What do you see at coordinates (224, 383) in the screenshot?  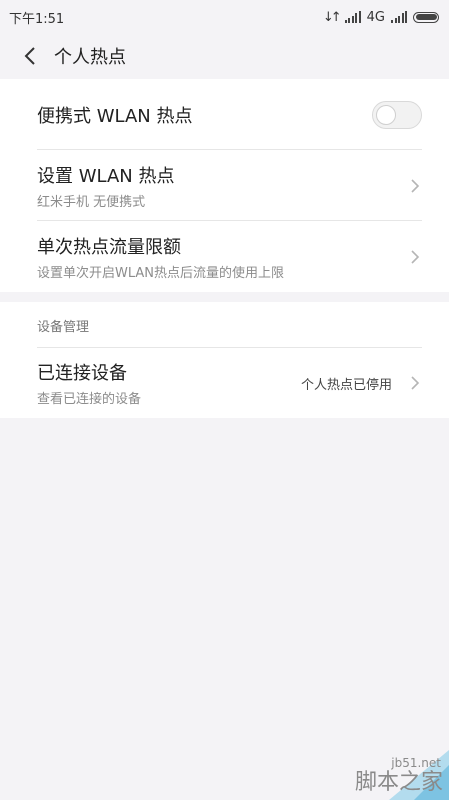 I see `connected-devices-row: 已连接设备 查看已连接的设备 个人热点已停用` at bounding box center [224, 383].